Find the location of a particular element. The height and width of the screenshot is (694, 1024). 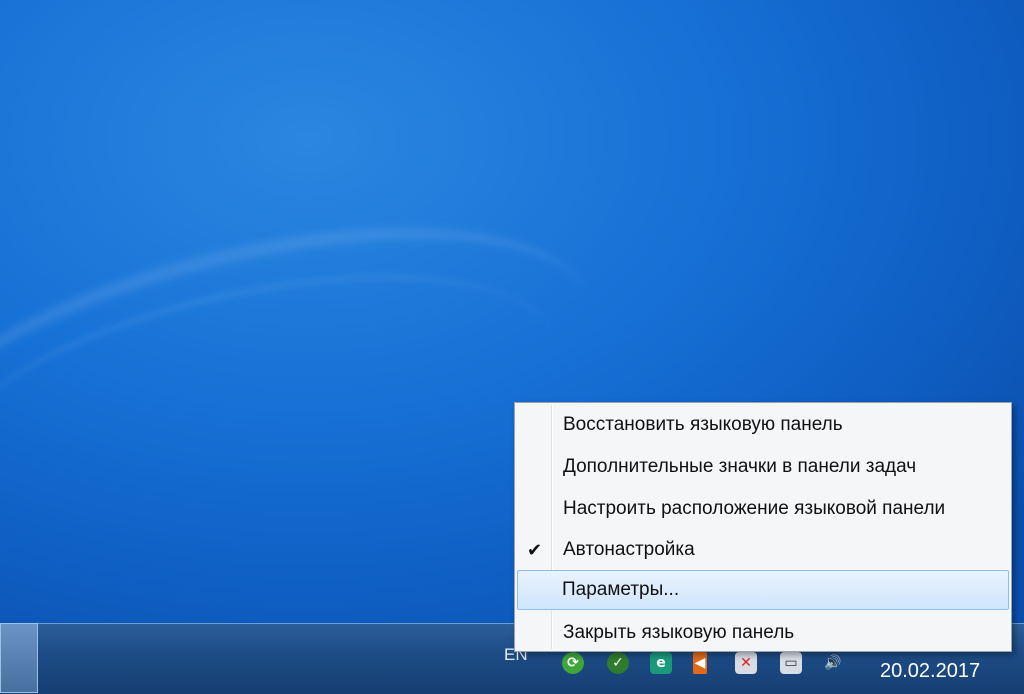

menu-item-additional-icons: Дополнительные значки в панели задач is located at coordinates (763, 467).